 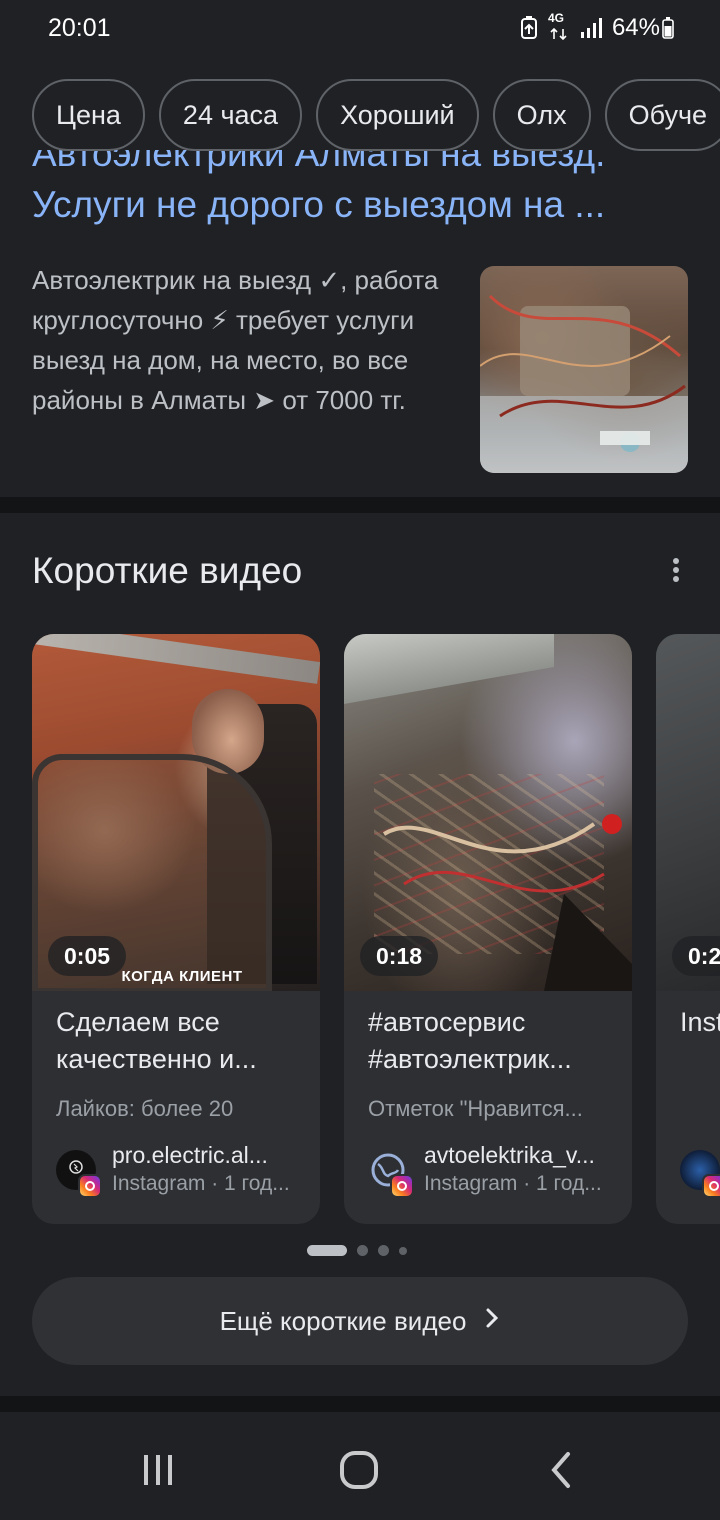 What do you see at coordinates (343, 1320) in the screenshot?
I see `more-short-videos-label: Ещё короткие видео` at bounding box center [343, 1320].